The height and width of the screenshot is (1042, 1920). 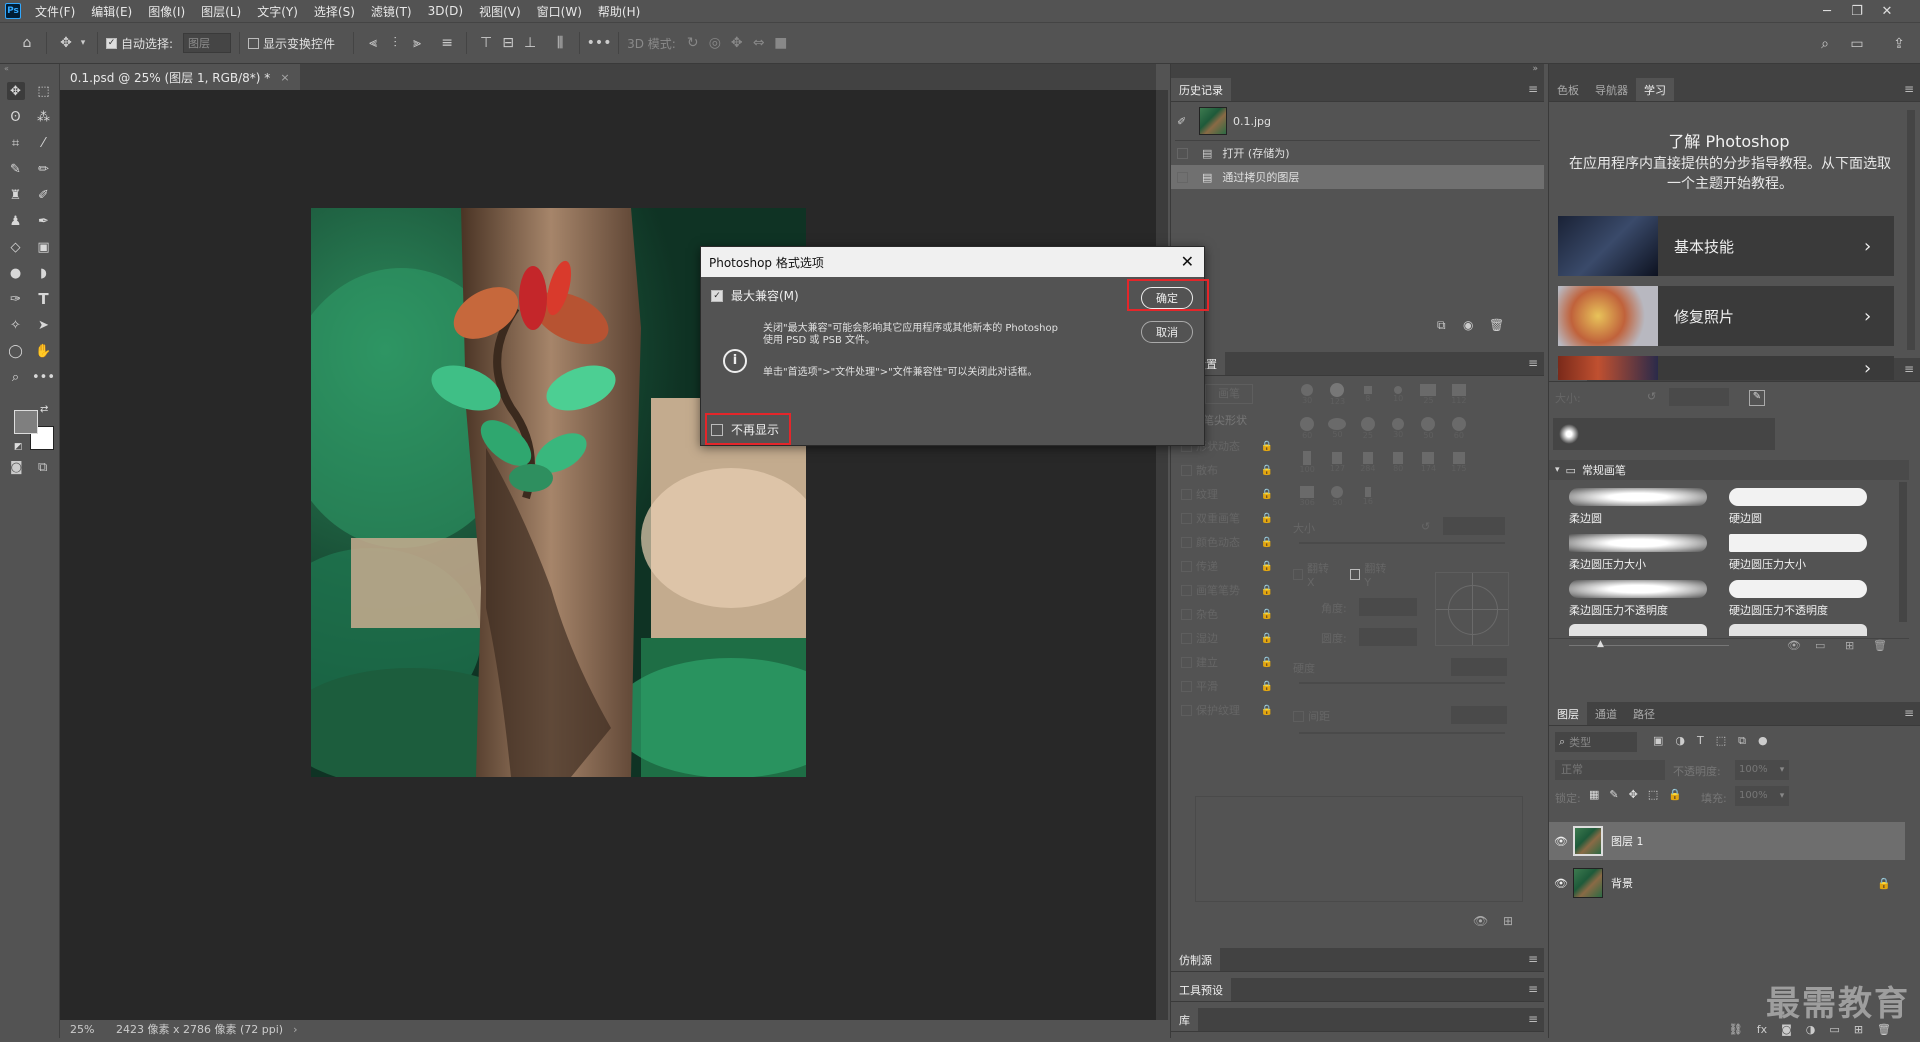 What do you see at coordinates (284, 77) in the screenshot?
I see `close-tab-icon: ×` at bounding box center [284, 77].